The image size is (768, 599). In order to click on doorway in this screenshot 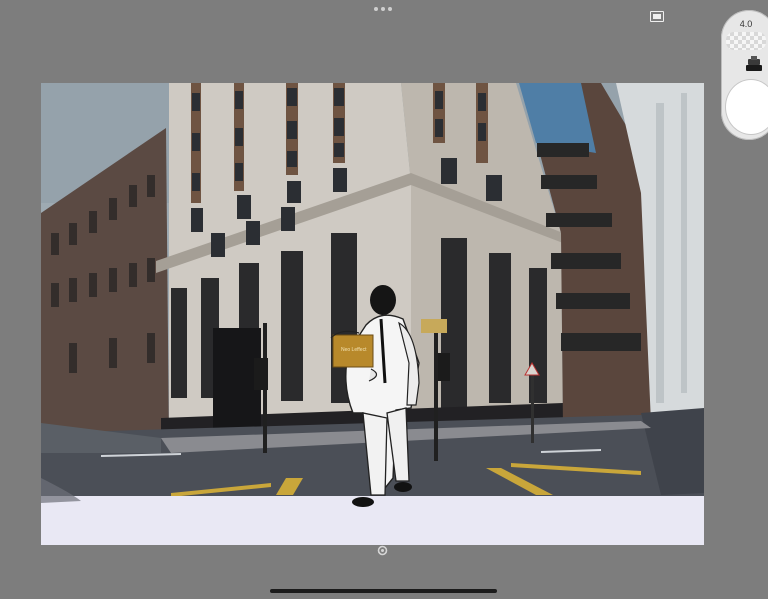, I will do `click(237, 385)`.